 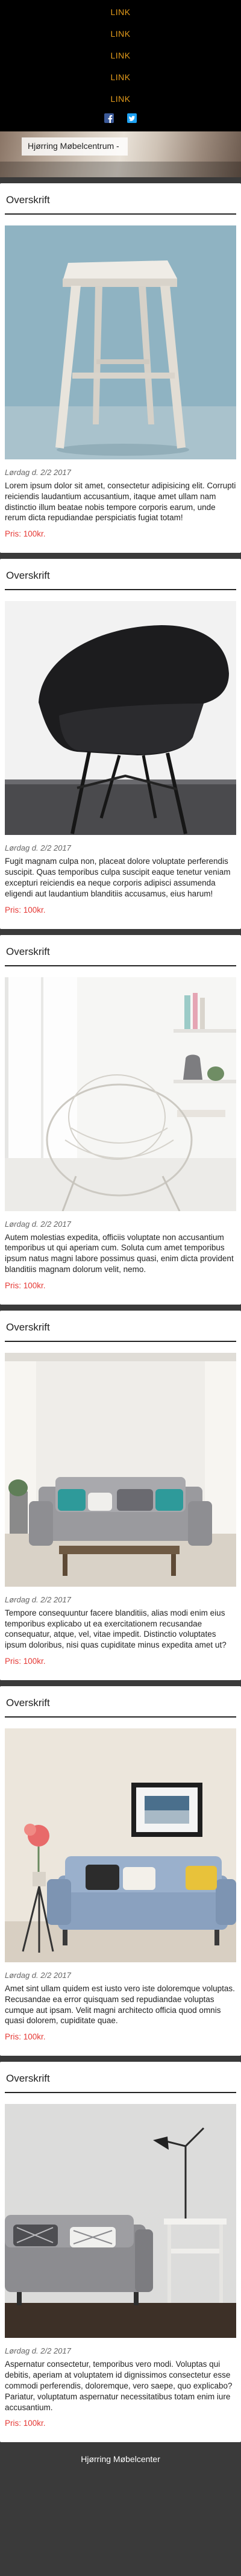 I want to click on facebook-icon, so click(x=109, y=118).